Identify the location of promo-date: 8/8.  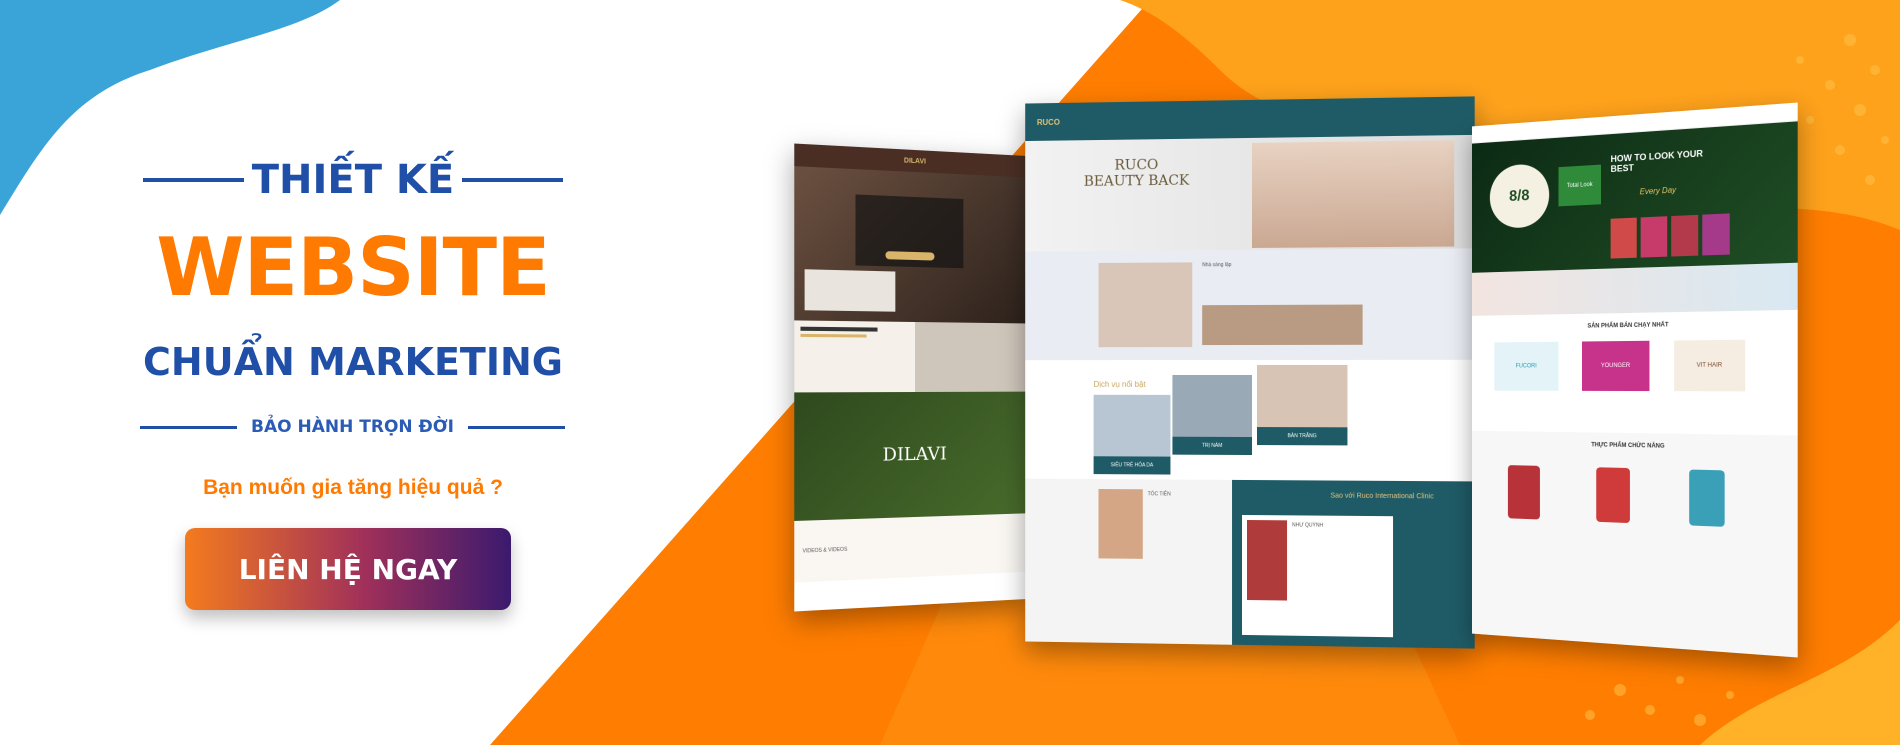
(1519, 195).